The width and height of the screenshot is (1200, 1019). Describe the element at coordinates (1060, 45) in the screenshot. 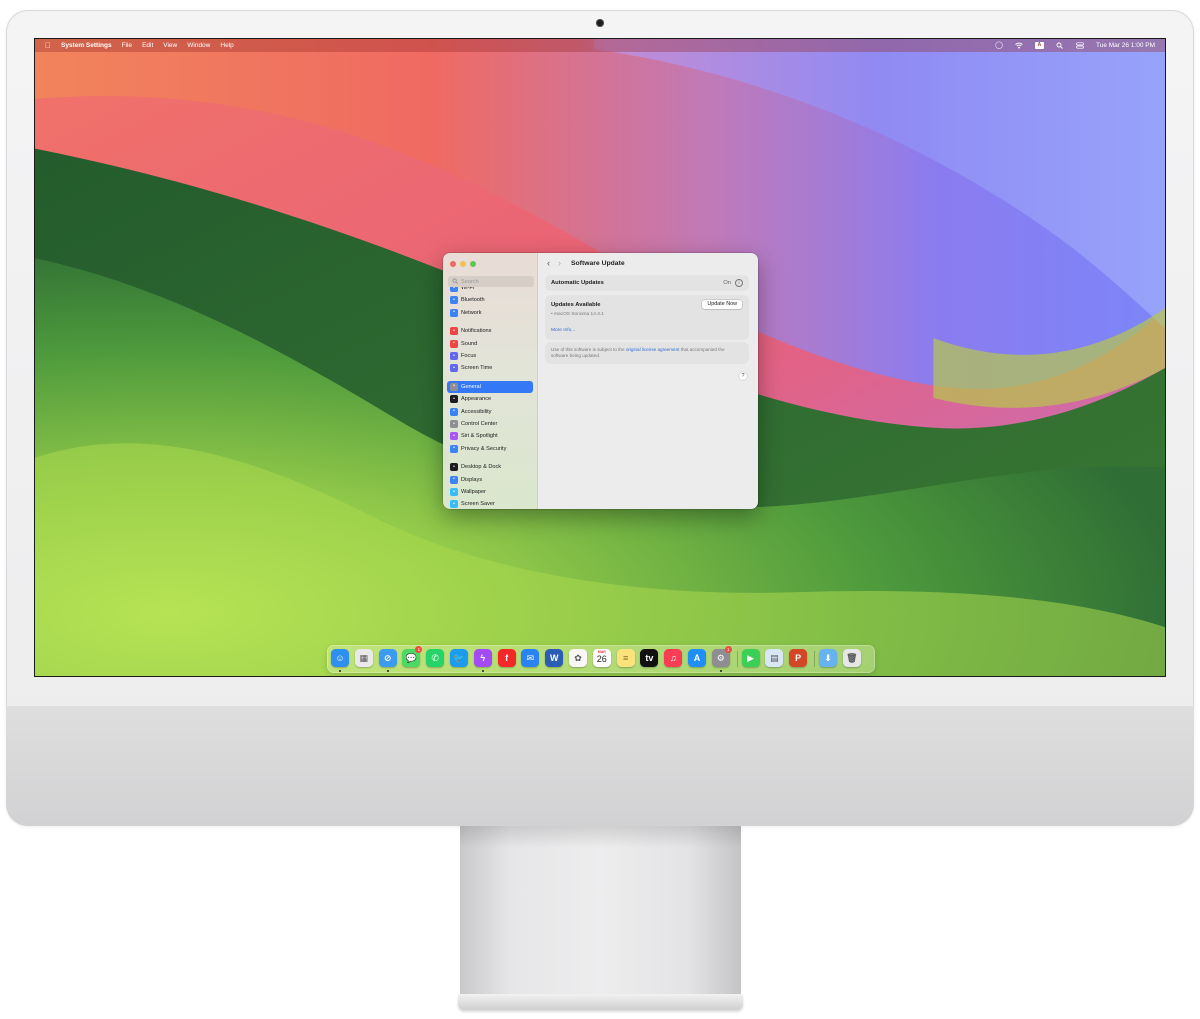

I see `search-icon` at that location.